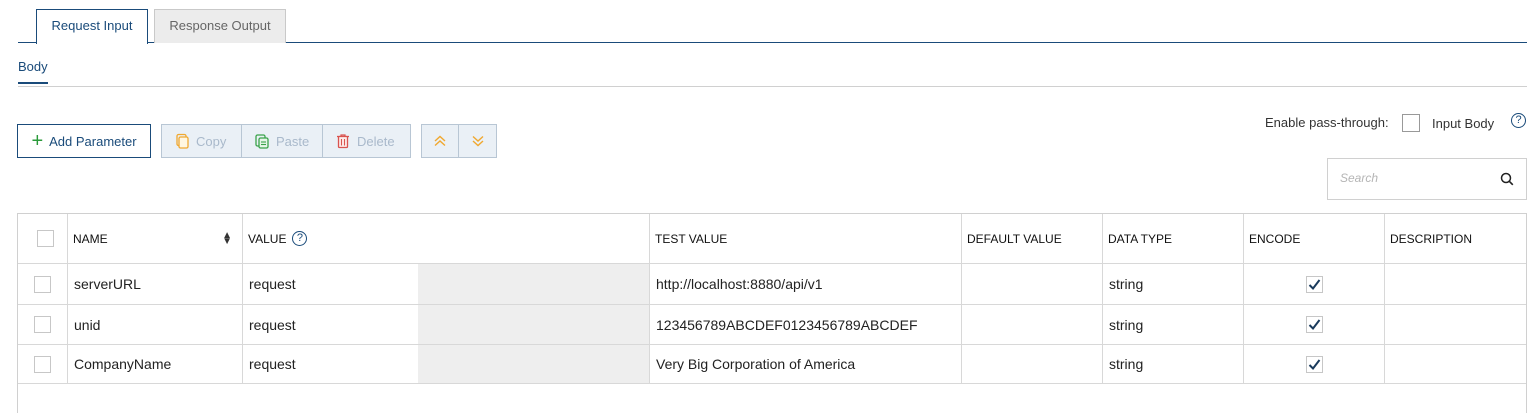  What do you see at coordinates (1396, 123) in the screenshot?
I see `pass-through-control: Enable pass-through: Input Body ?` at bounding box center [1396, 123].